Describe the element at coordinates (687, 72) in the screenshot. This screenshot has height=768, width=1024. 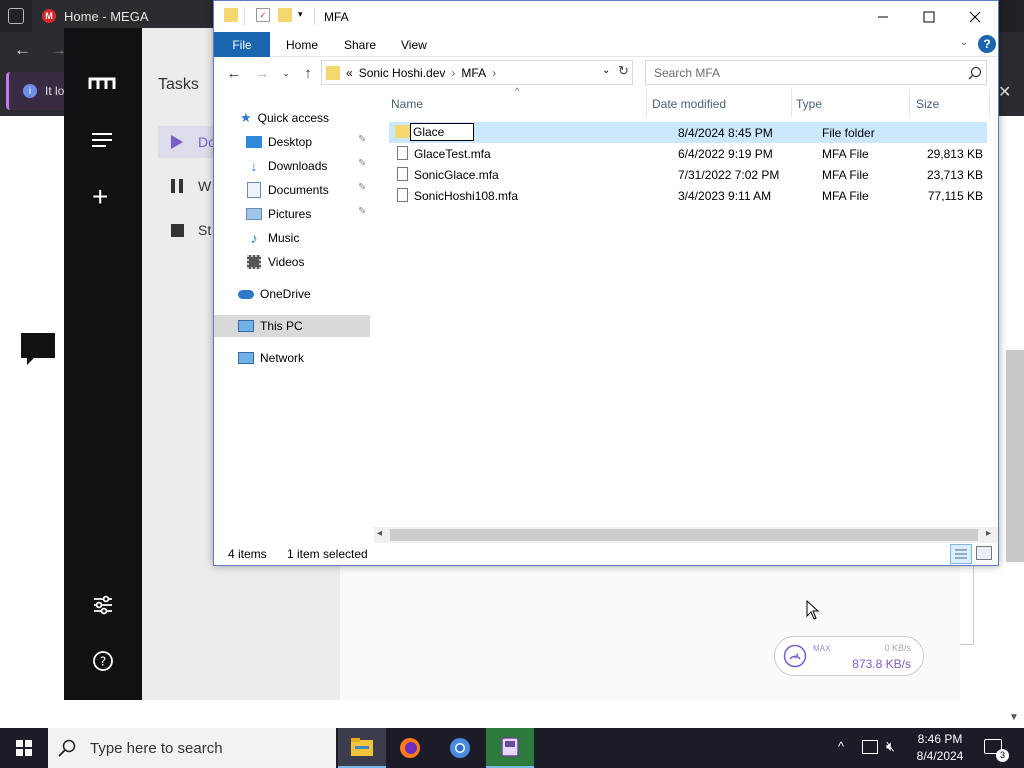
I see `search-placeholder: Search MFA` at that location.